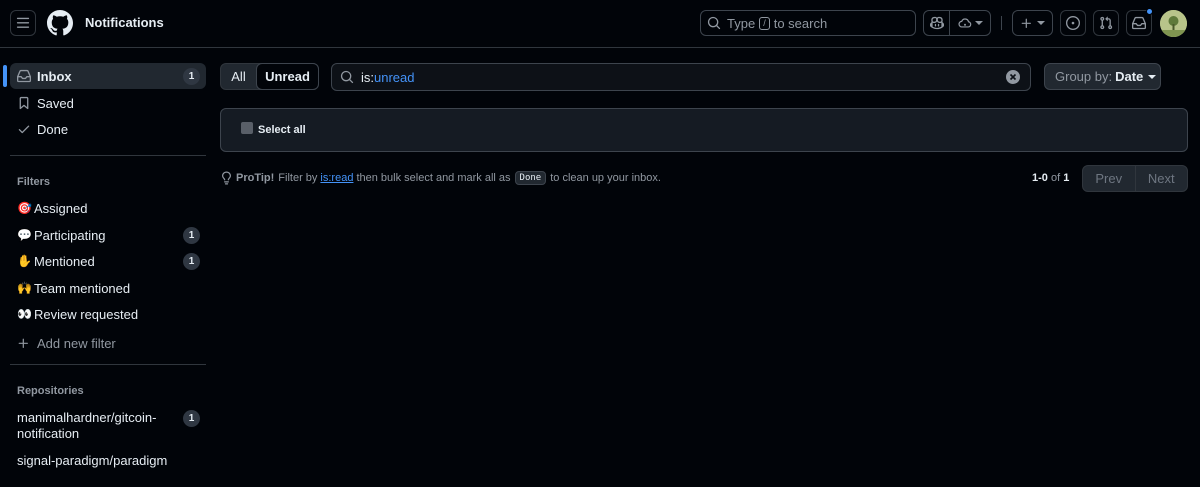 The width and height of the screenshot is (1200, 487). I want to click on copilot-button-group, so click(957, 23).